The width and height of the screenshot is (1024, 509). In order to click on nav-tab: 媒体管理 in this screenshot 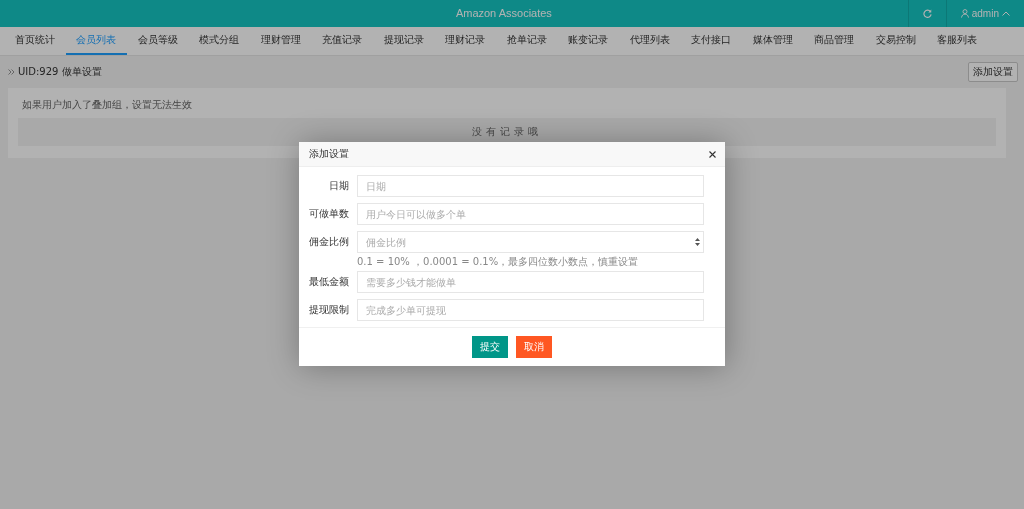, I will do `click(773, 41)`.